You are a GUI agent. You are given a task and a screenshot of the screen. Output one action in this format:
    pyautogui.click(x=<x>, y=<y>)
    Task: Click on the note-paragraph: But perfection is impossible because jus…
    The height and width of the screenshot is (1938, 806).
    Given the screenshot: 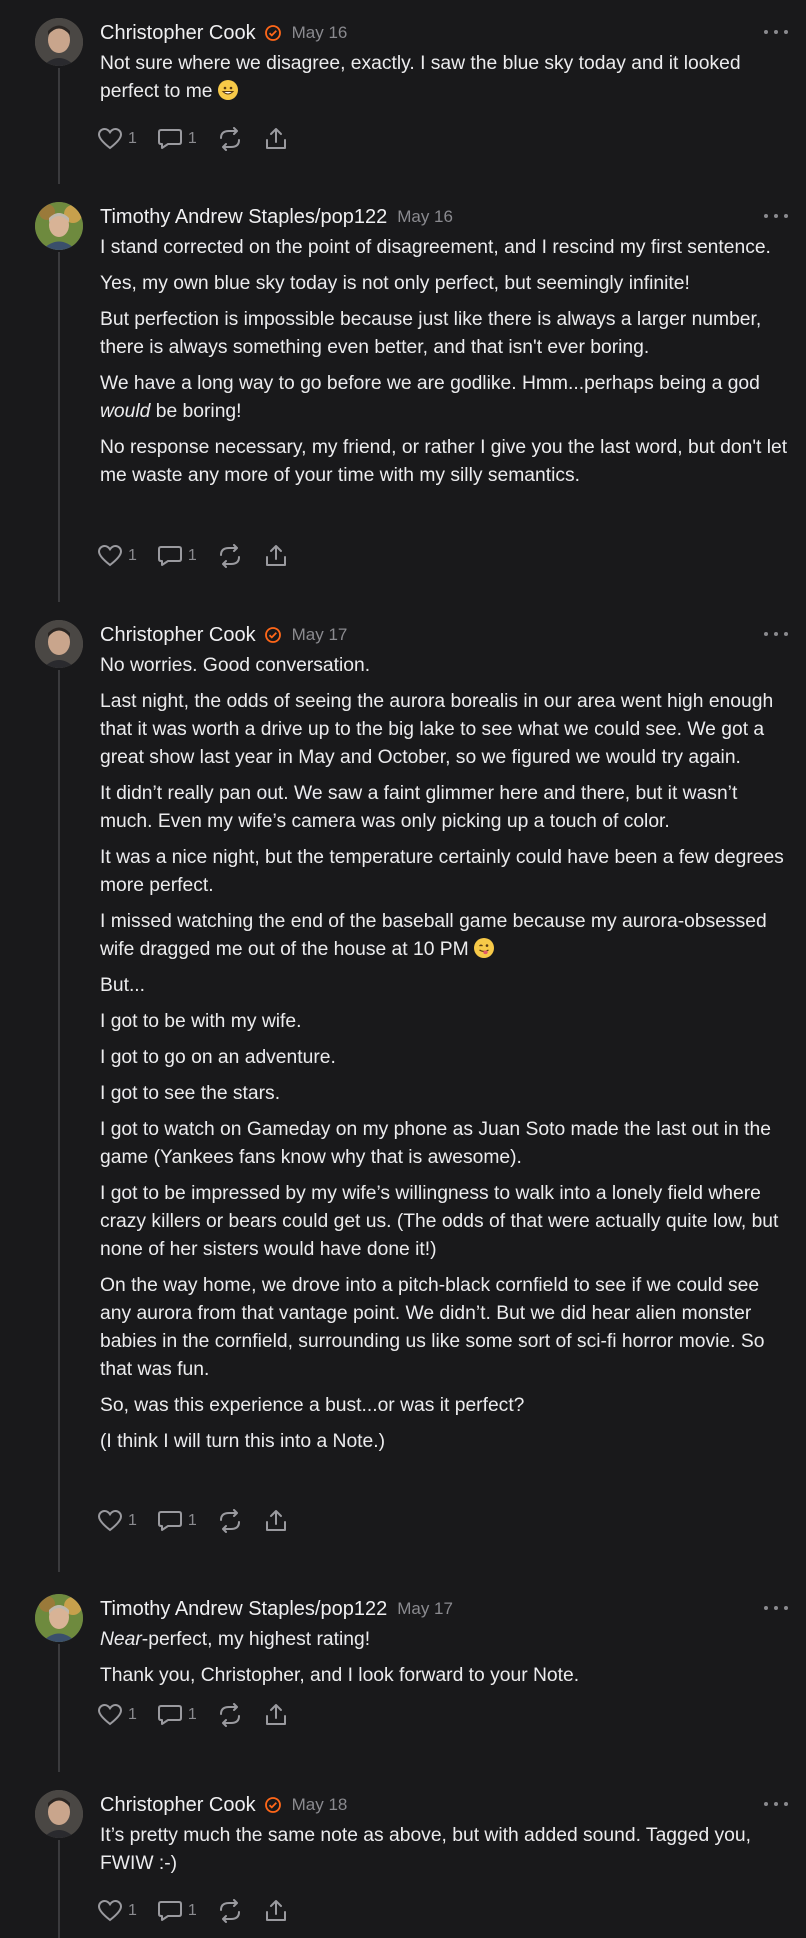 What is the action you would take?
    pyautogui.click(x=431, y=333)
    